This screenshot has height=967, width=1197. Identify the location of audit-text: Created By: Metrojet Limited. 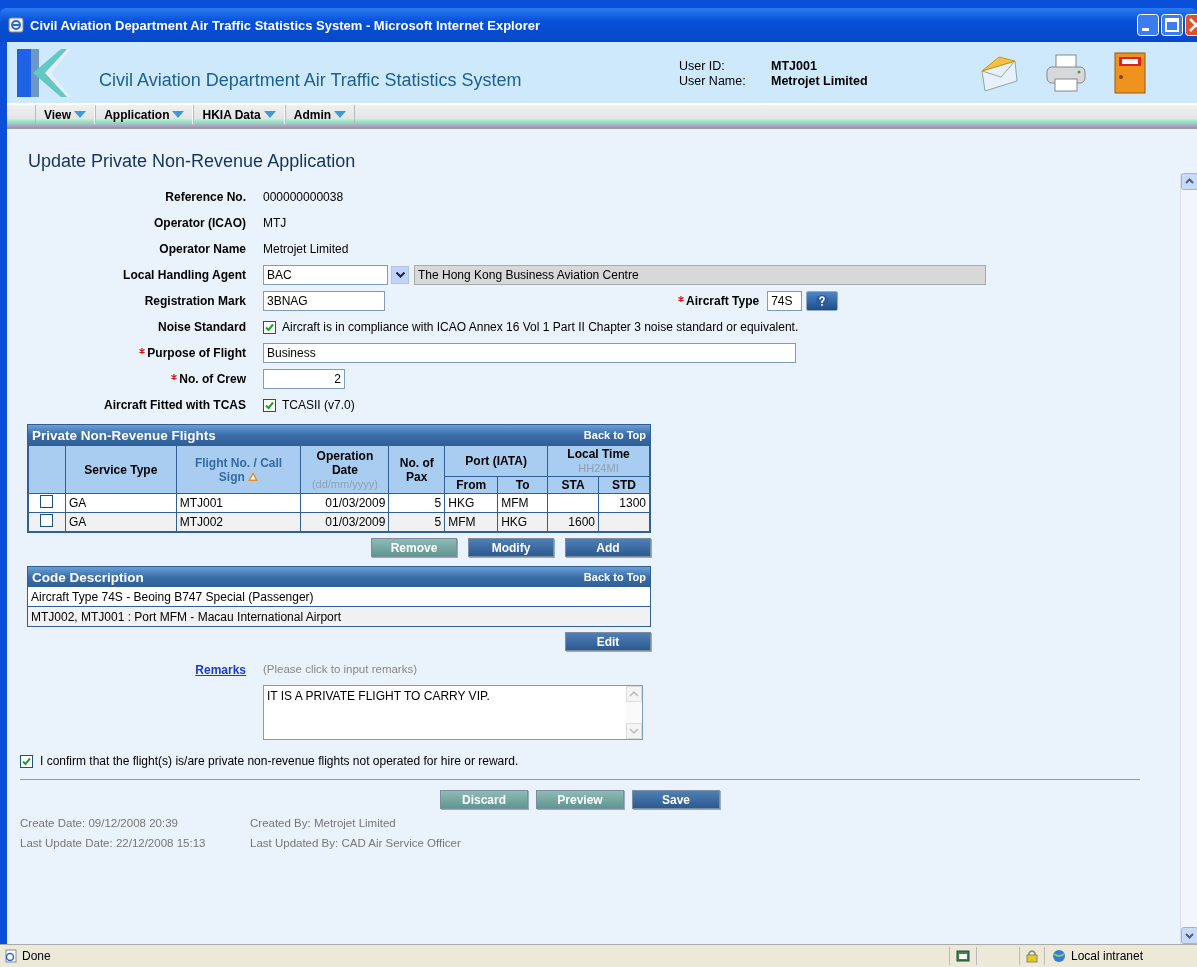
(323, 823).